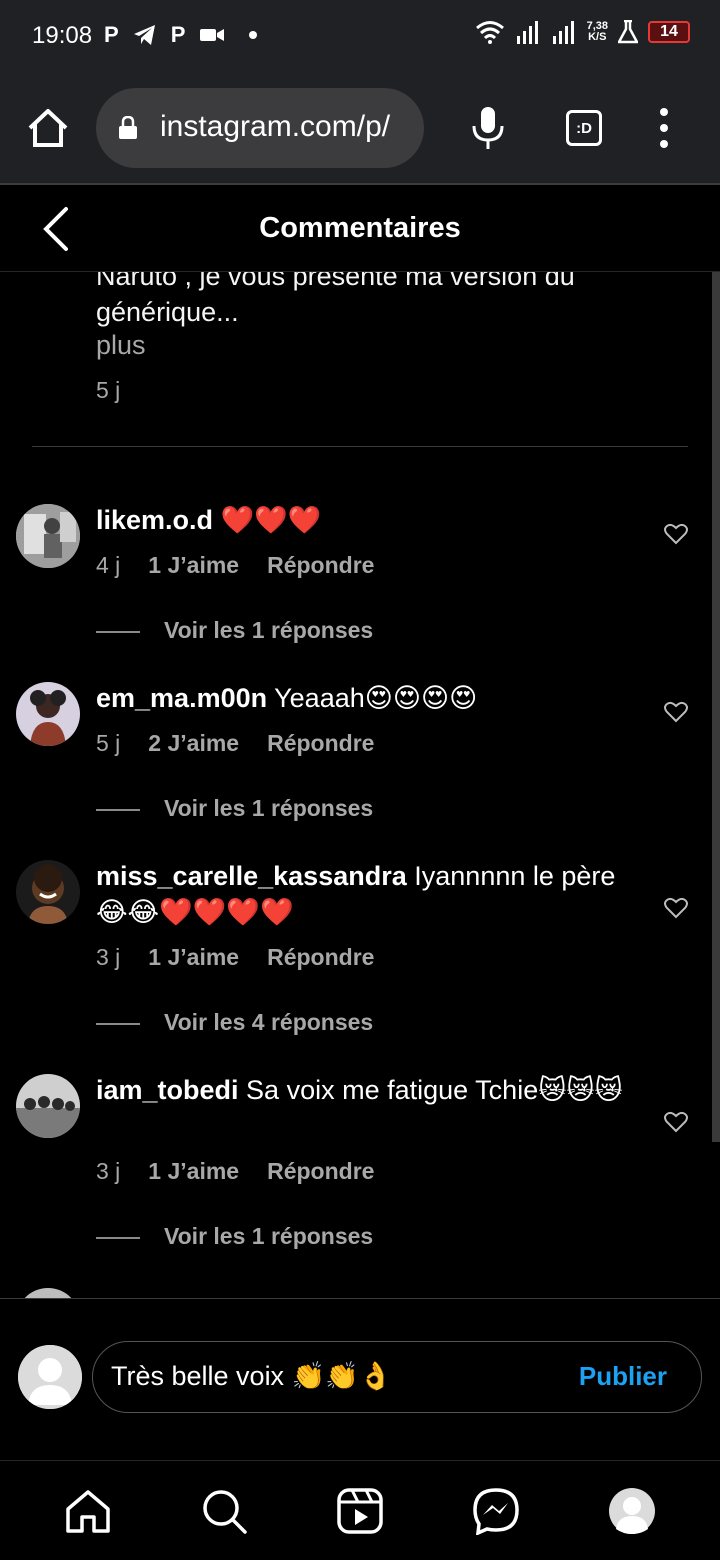 Image resolution: width=720 pixels, height=1560 pixels. Describe the element at coordinates (48, 128) in the screenshot. I see `browser-home-icon` at that location.